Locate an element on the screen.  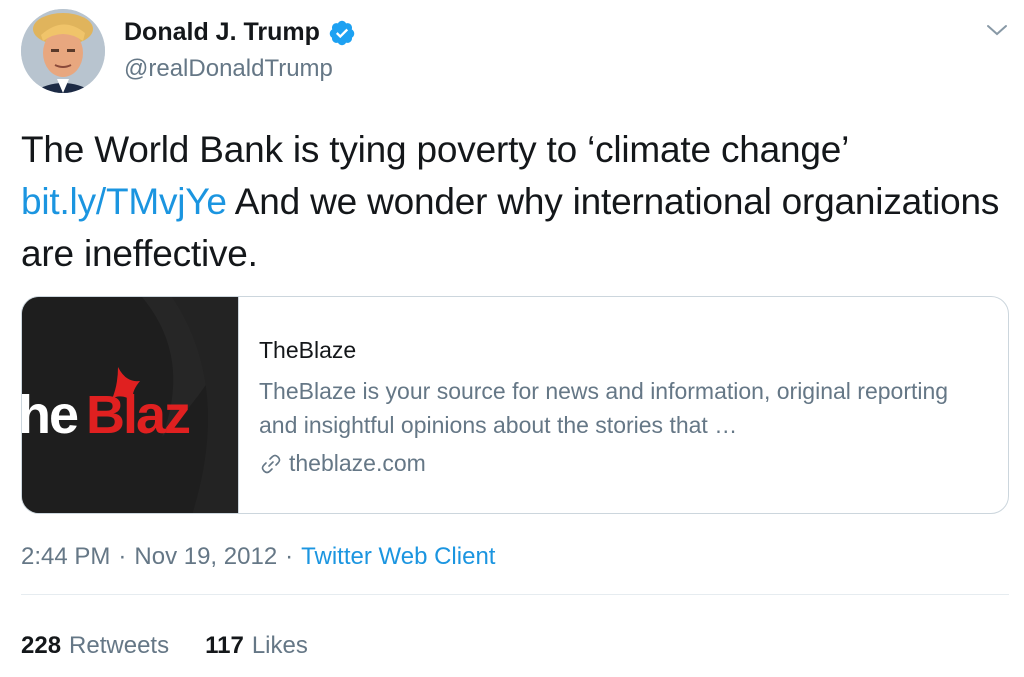
avatar is located at coordinates (63, 51).